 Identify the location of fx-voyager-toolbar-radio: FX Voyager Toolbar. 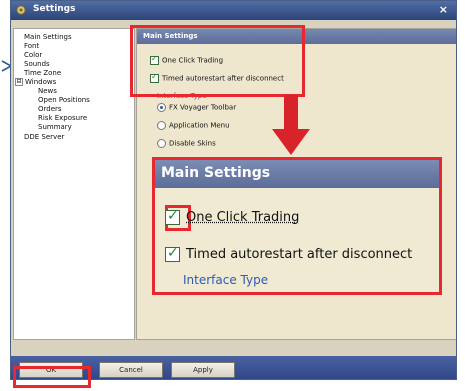
(196, 107).